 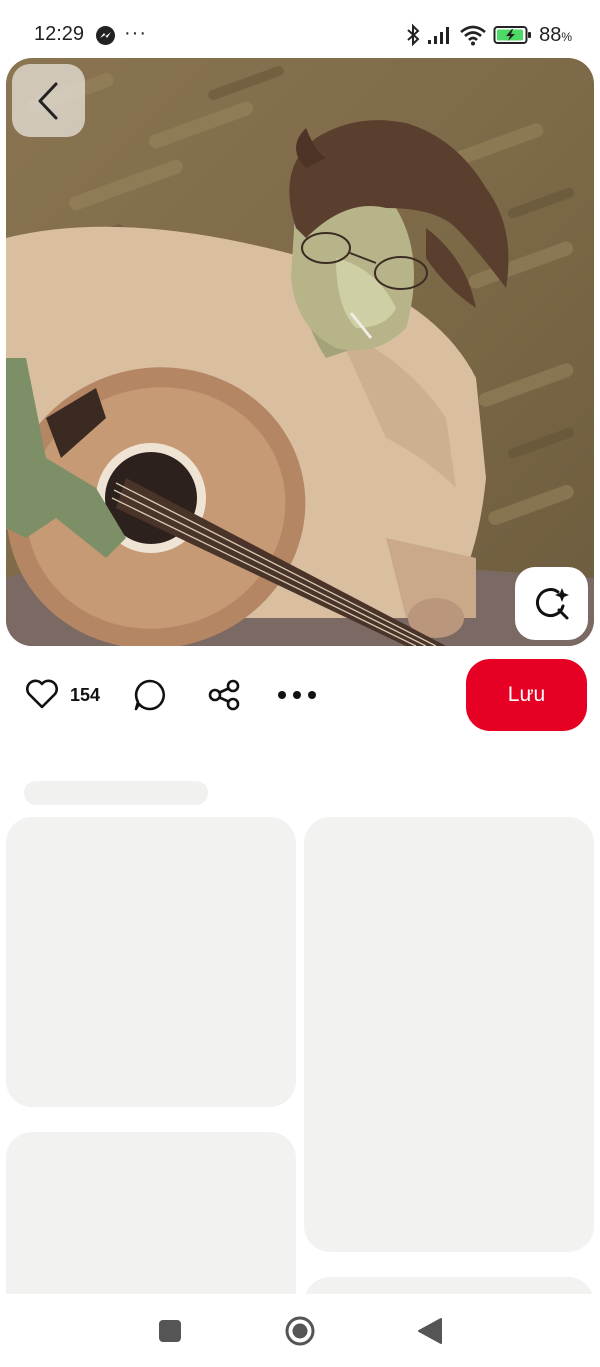 I want to click on recents-button, so click(x=170, y=1330).